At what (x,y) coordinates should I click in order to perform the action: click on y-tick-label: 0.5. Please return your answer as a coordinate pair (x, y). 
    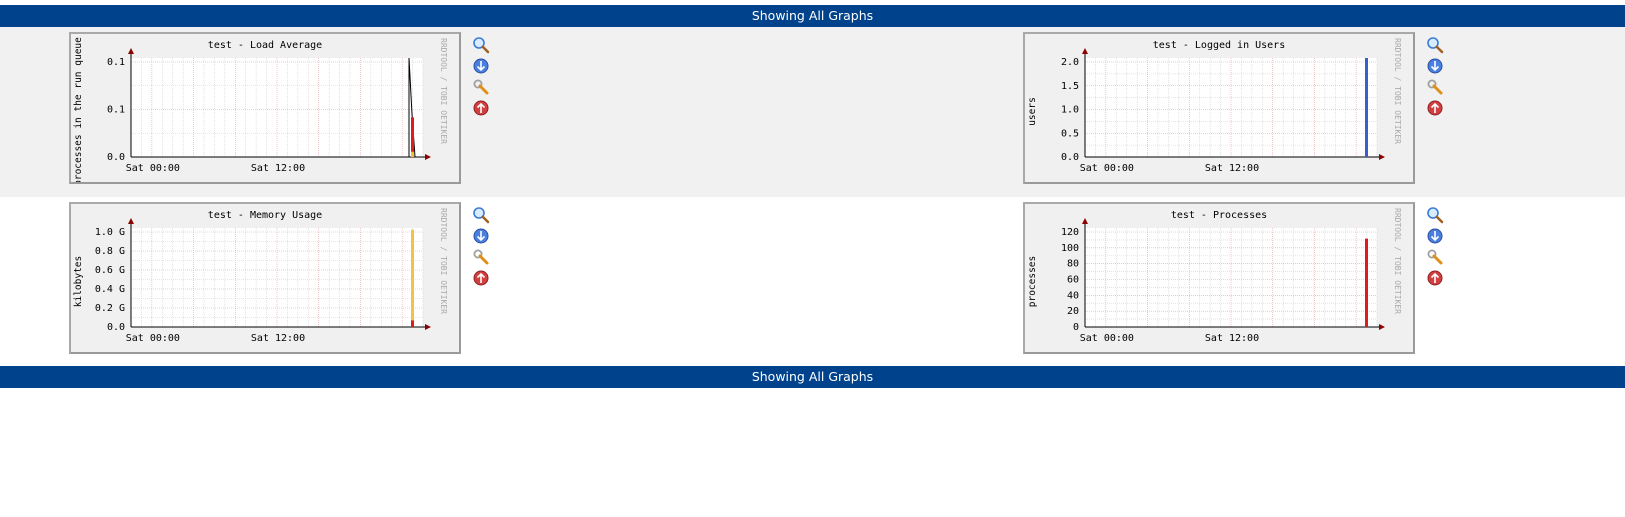
    Looking at the image, I should click on (1070, 133).